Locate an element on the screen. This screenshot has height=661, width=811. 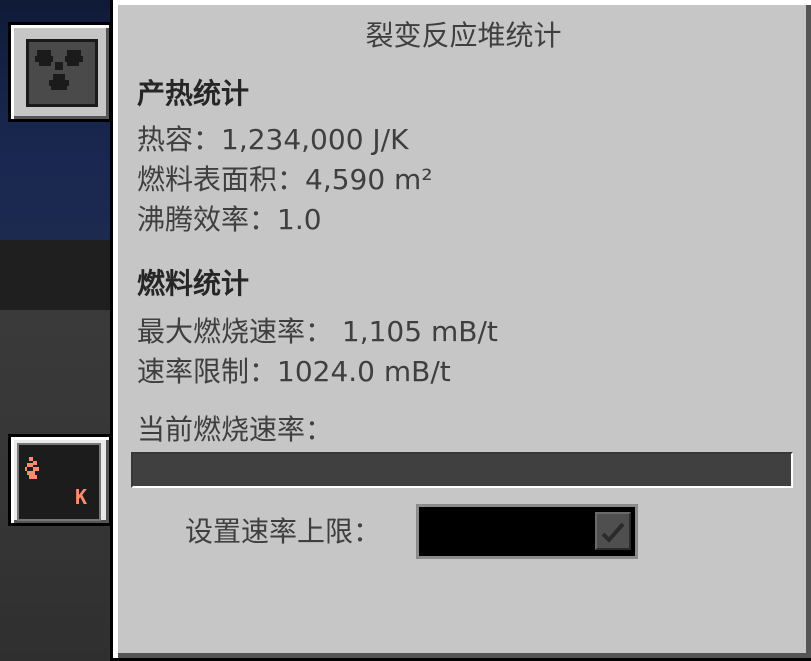
tab-reactor-stats is located at coordinates (60, 72).